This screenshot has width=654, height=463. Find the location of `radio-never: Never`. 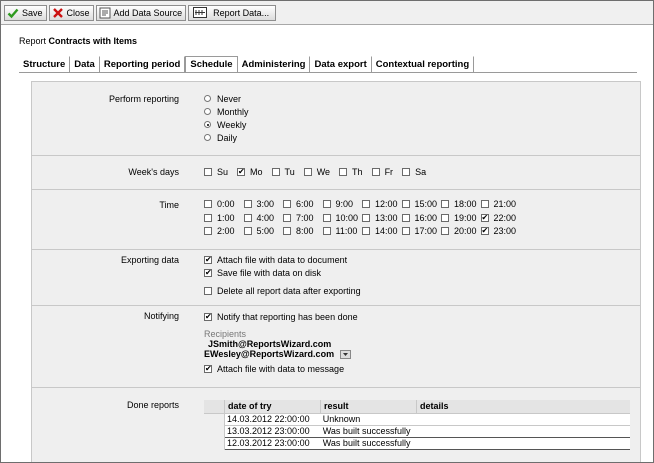

radio-never: Never is located at coordinates (226, 98).